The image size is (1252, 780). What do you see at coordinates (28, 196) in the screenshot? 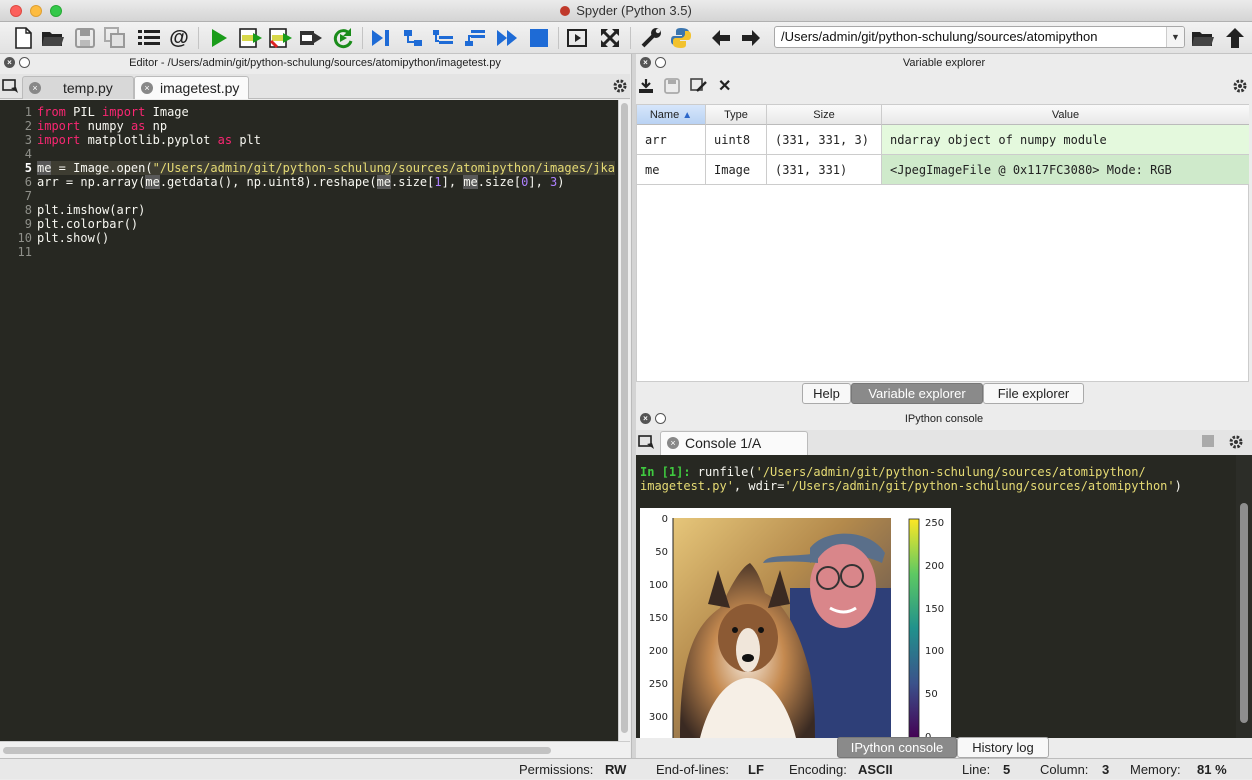
I see `line-number: 7` at bounding box center [28, 196].